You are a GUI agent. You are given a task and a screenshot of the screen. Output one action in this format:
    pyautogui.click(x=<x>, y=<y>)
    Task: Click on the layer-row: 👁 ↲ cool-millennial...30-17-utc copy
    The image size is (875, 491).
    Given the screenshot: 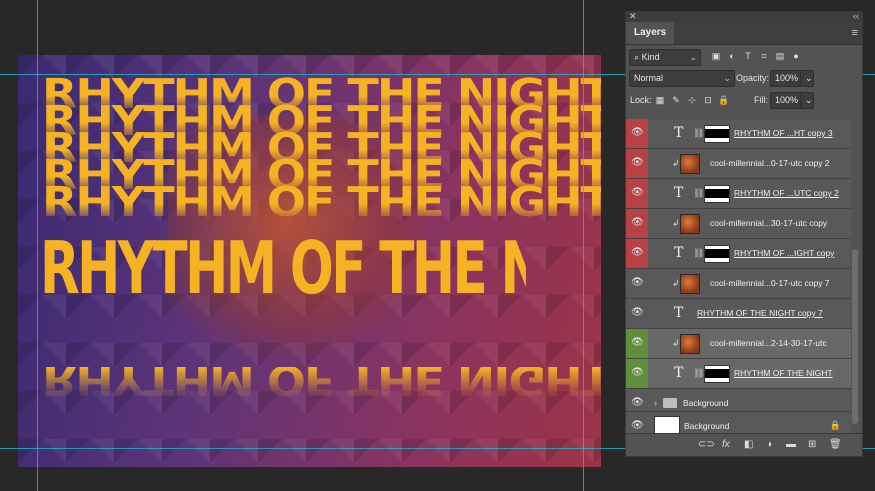 What is the action you would take?
    pyautogui.click(x=738, y=224)
    